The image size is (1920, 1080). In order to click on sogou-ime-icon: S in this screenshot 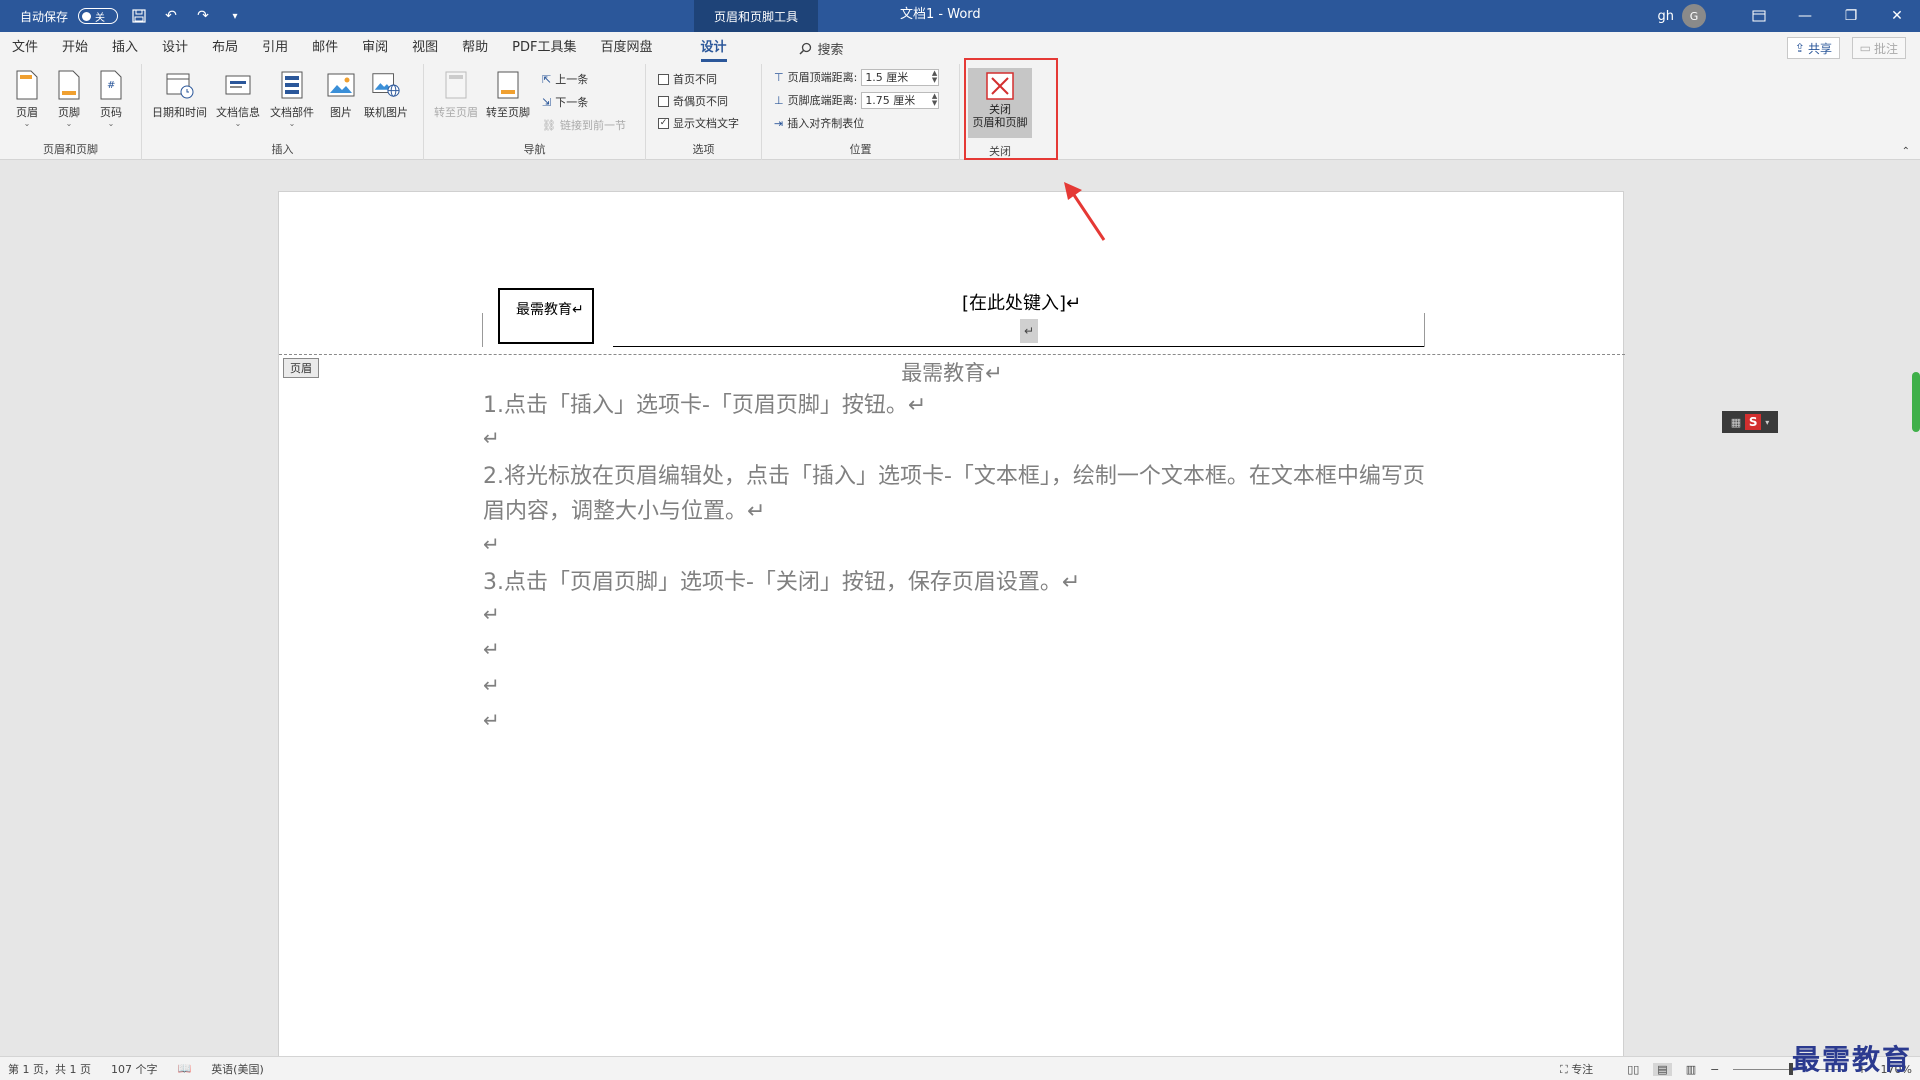, I will do `click(1753, 422)`.